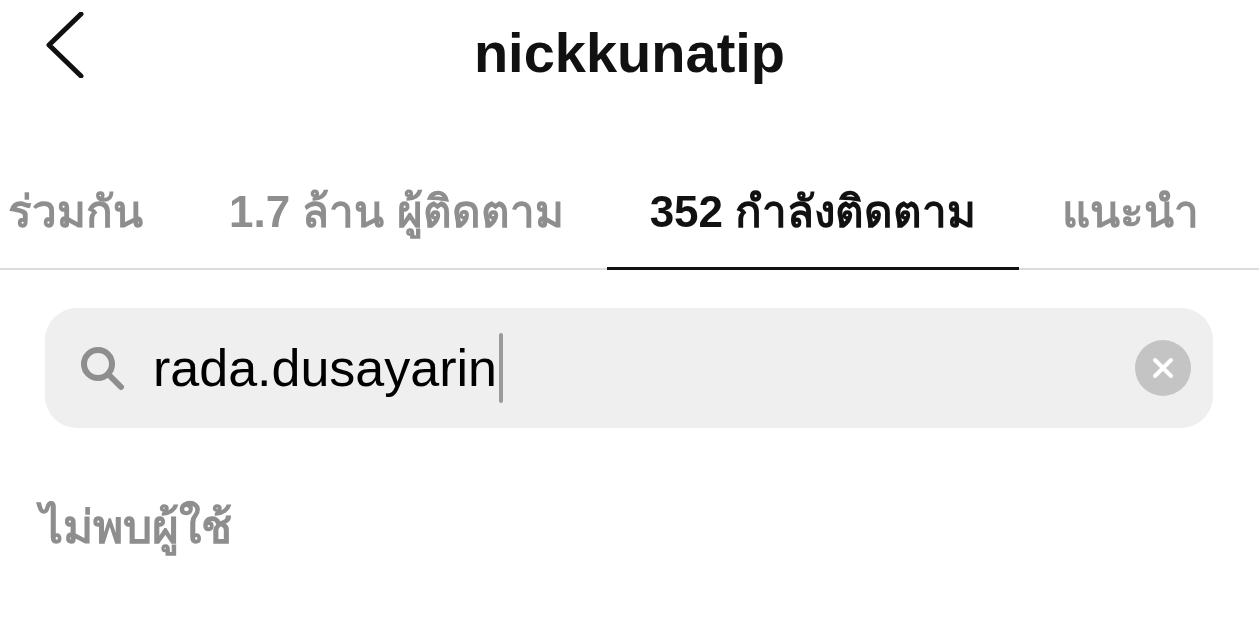 The height and width of the screenshot is (636, 1259). I want to click on tab: แนะนำ, so click(1131, 187).